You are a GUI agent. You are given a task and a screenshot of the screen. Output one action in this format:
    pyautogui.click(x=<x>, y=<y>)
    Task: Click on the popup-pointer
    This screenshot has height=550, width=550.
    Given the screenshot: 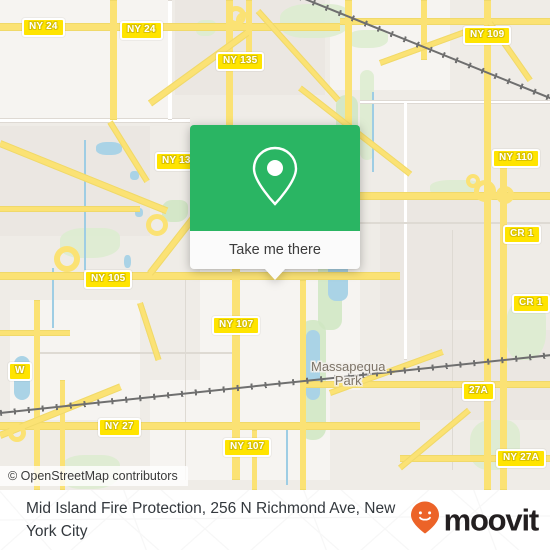 What is the action you would take?
    pyautogui.click(x=275, y=274)
    